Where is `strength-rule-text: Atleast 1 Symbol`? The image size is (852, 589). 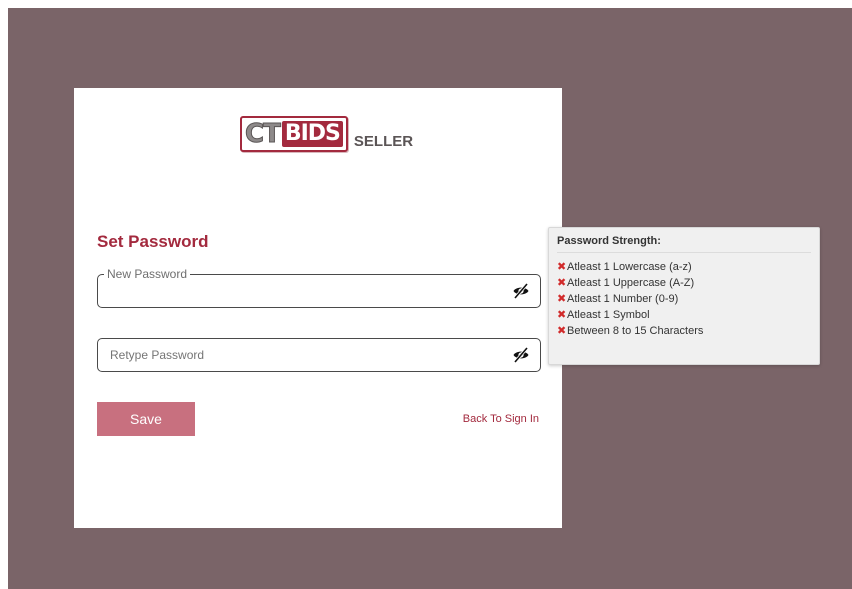
strength-rule-text: Atleast 1 Symbol is located at coordinates (608, 315).